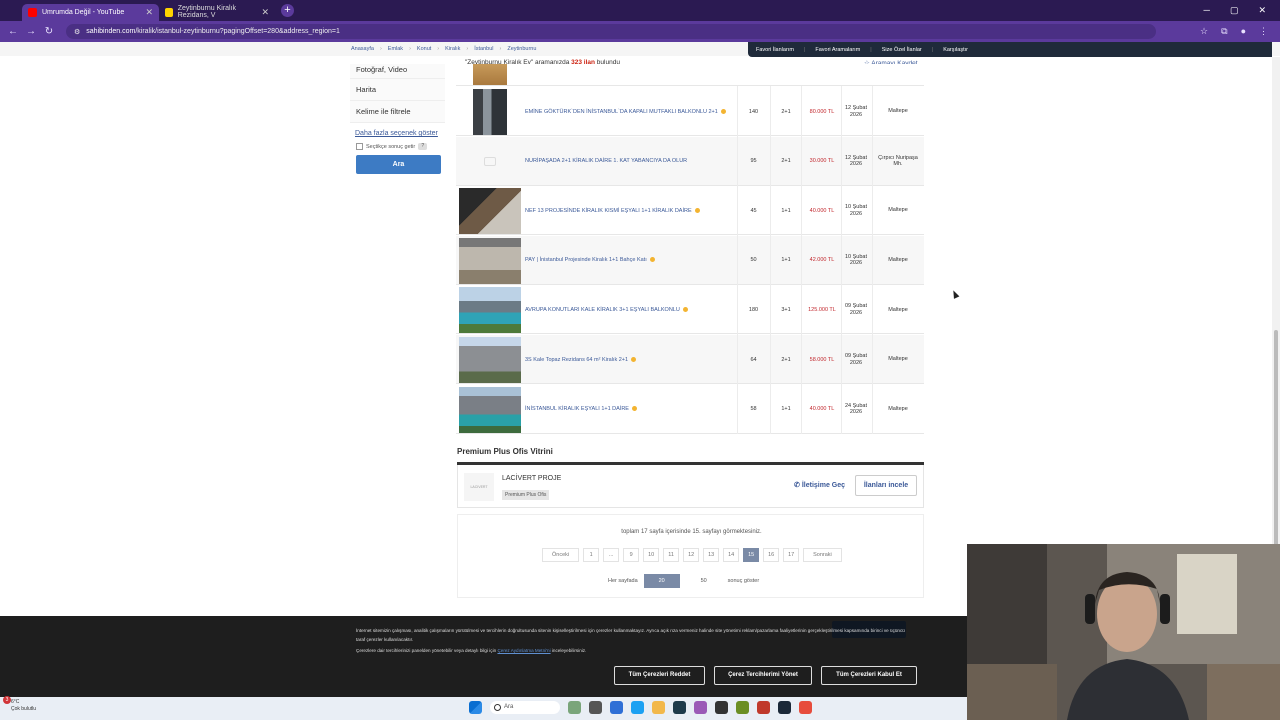  What do you see at coordinates (423, 146) in the screenshot?
I see `help-icon: ?` at bounding box center [423, 146].